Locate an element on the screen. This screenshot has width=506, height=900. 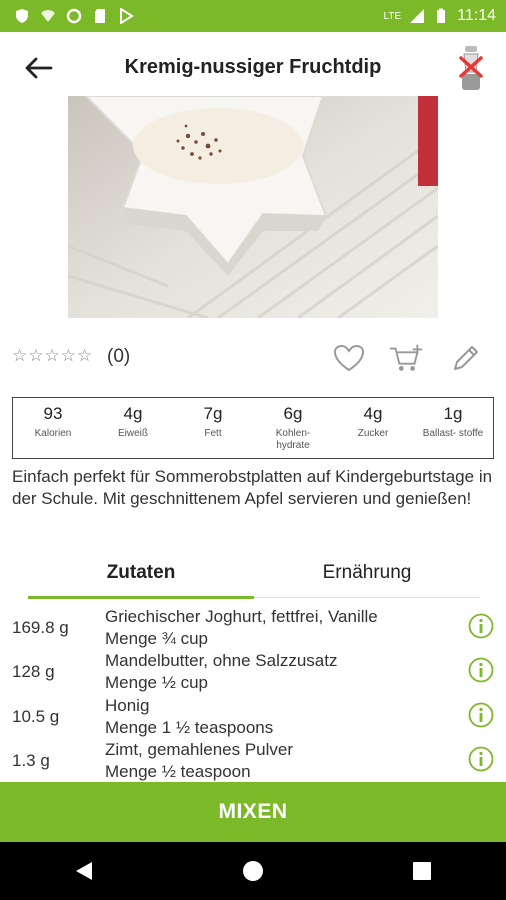
mix-button: MIXEN is located at coordinates (253, 812).